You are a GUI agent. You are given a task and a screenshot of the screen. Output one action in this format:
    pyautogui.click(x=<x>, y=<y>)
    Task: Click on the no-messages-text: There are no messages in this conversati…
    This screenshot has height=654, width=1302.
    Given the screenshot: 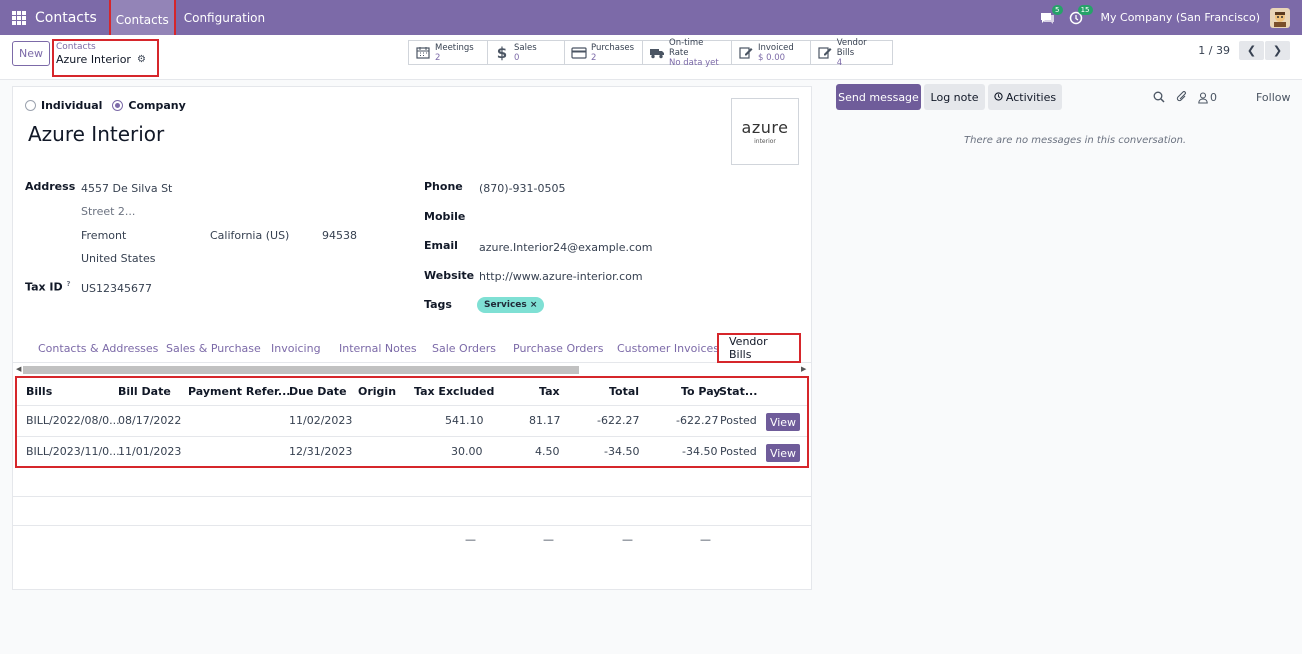 What is the action you would take?
    pyautogui.click(x=1075, y=140)
    